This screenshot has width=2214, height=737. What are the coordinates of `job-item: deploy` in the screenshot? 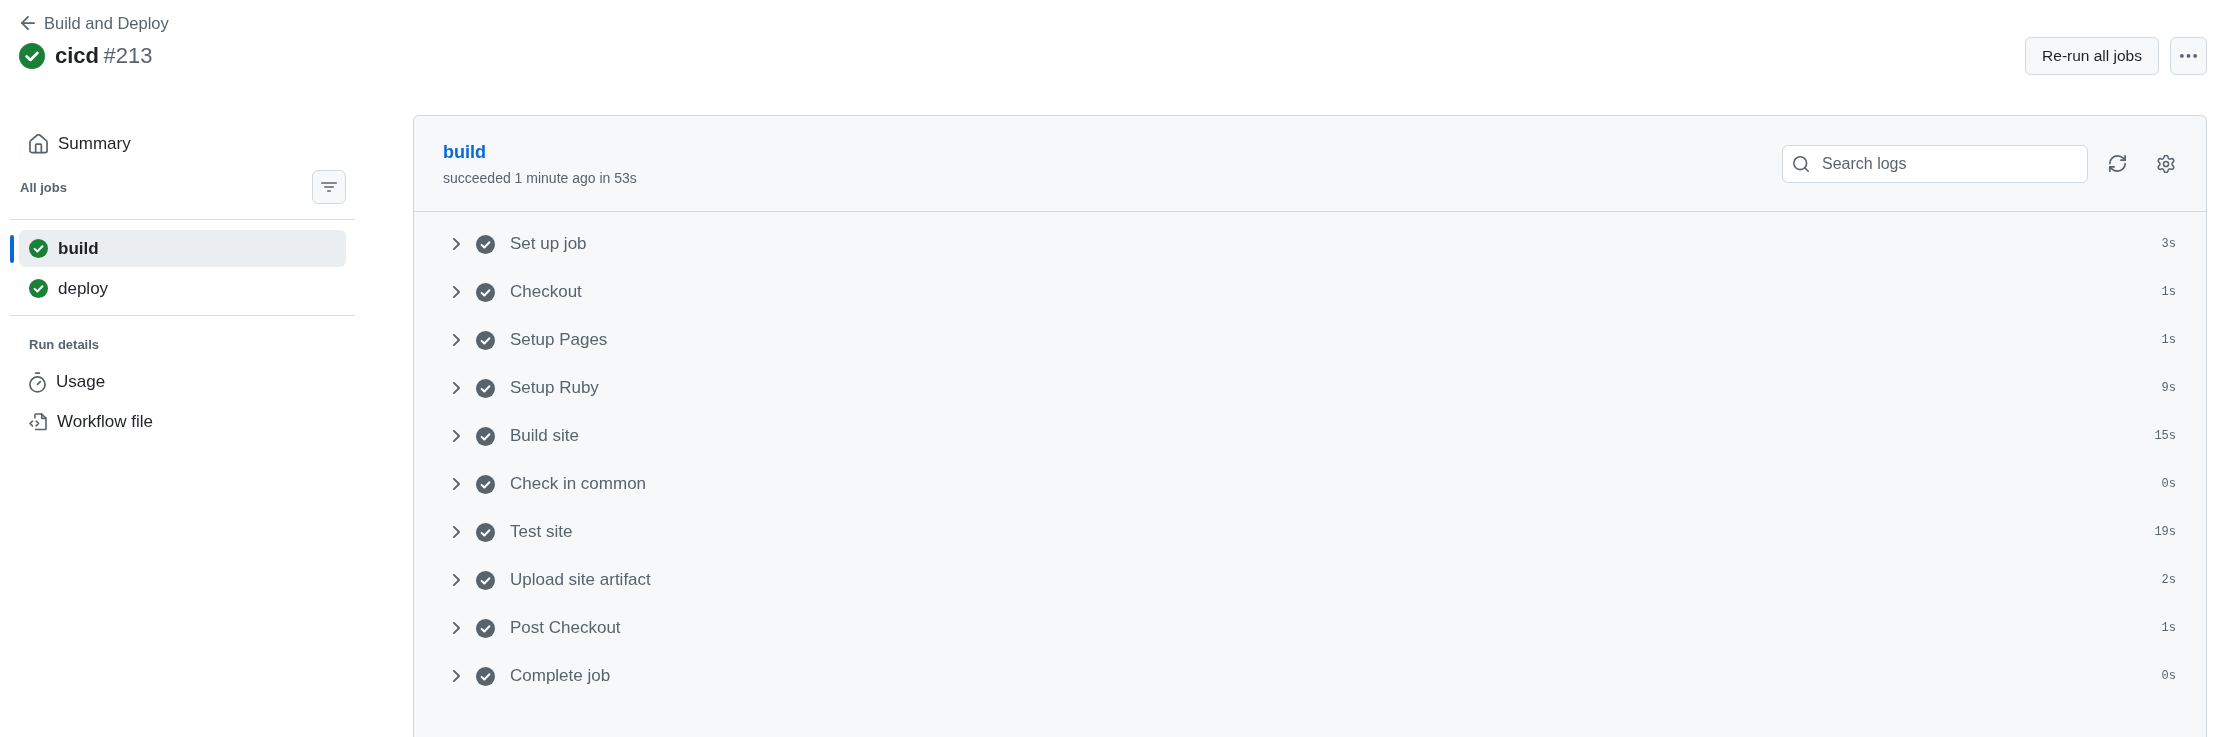 It's located at (182, 288).